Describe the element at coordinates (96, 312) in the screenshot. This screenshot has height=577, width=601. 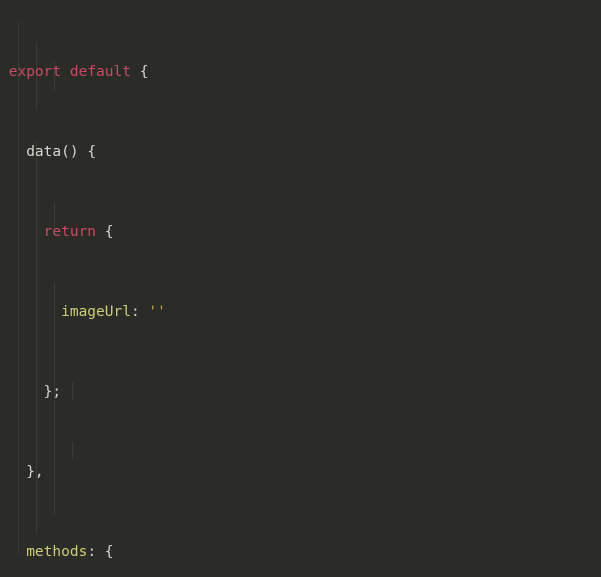
I see `token-imageurl-prop: imageUrl` at that location.